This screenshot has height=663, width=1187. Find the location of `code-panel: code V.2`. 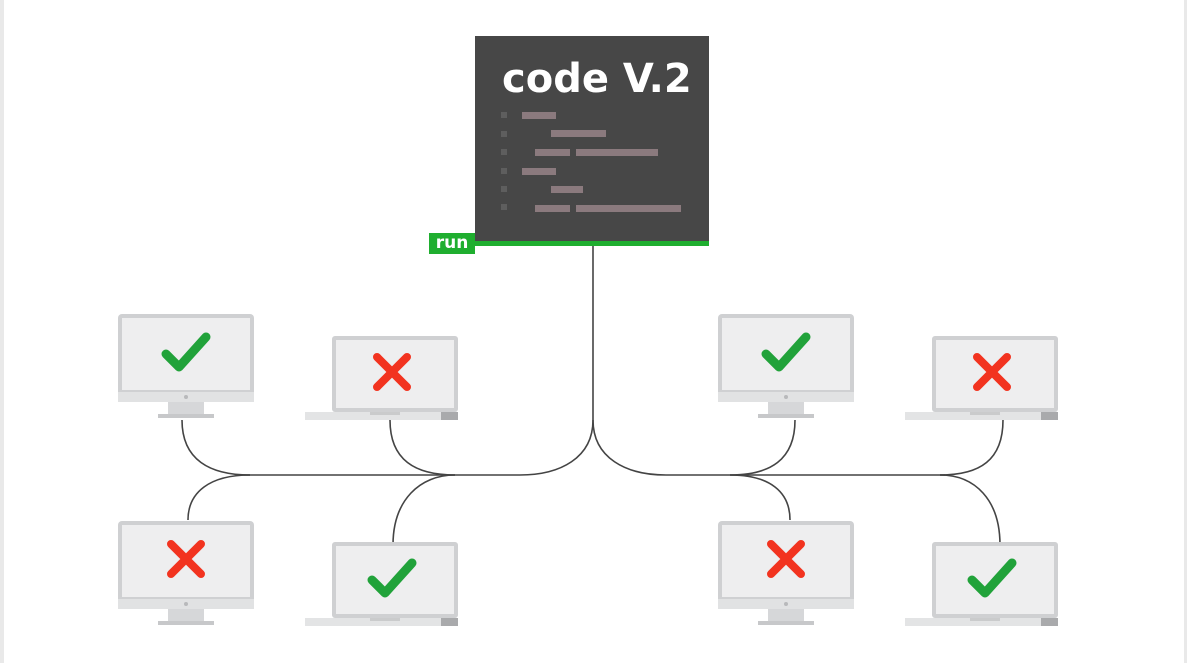

code-panel: code V.2 is located at coordinates (592, 139).